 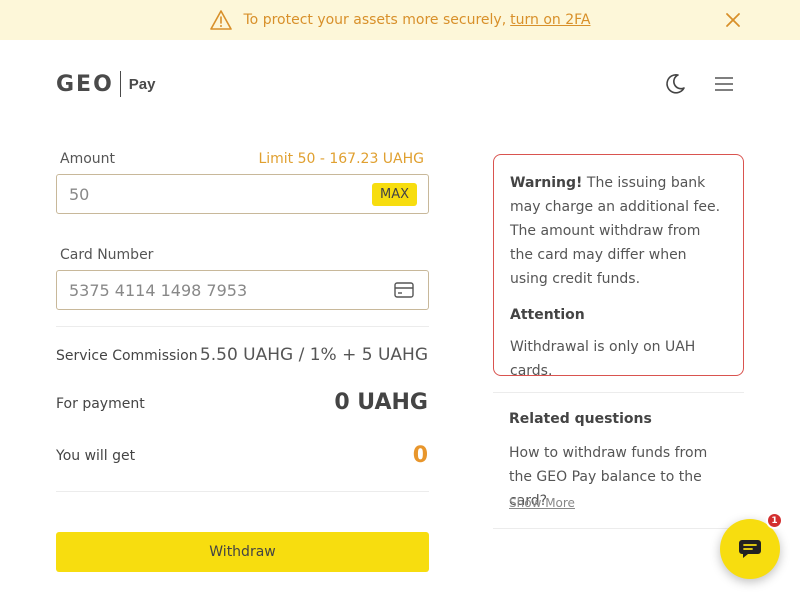 I want to click on chat-notification-badge: 1, so click(x=774, y=520).